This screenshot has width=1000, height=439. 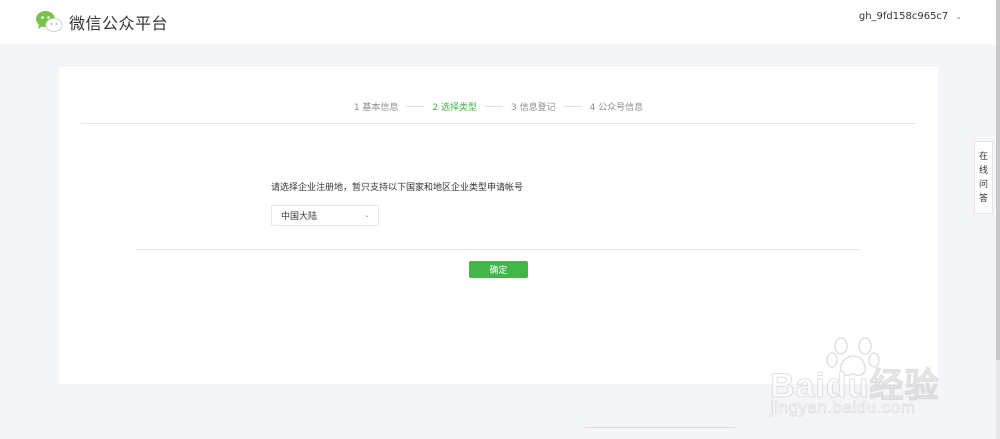 I want to click on region-select-value: 中国大陆, so click(x=299, y=217).